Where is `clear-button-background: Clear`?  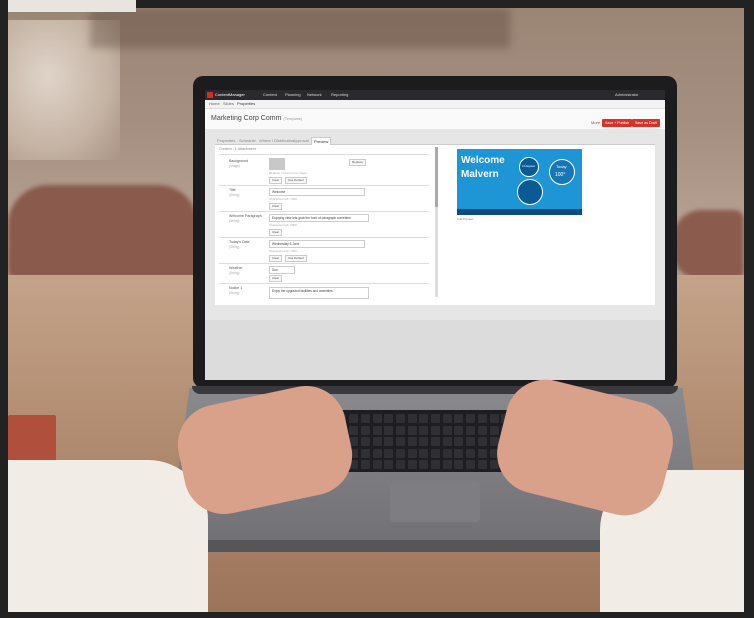 clear-button-background: Clear is located at coordinates (276, 180).